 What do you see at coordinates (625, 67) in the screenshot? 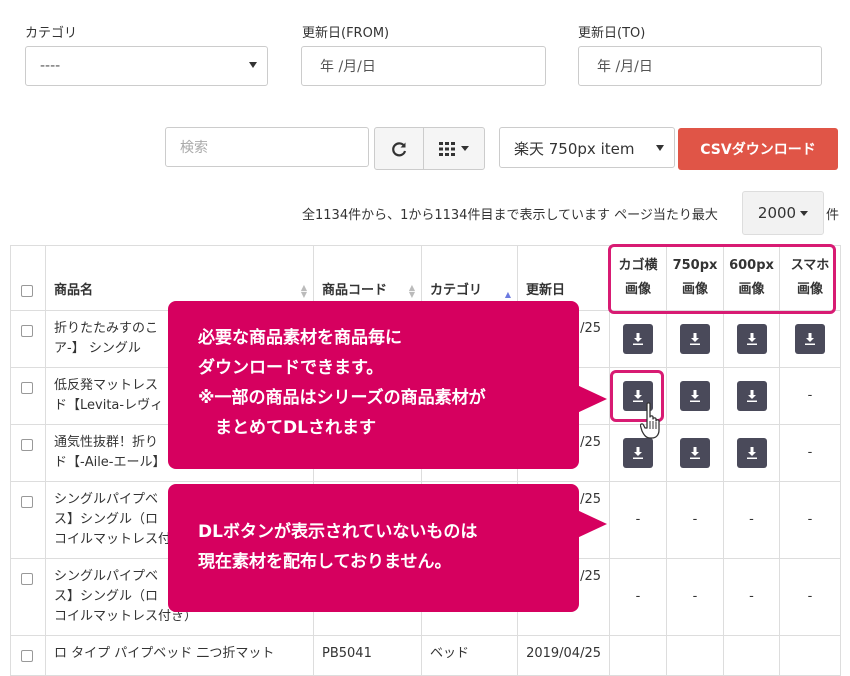
I see `date-to-value: 年 /月/日` at bounding box center [625, 67].